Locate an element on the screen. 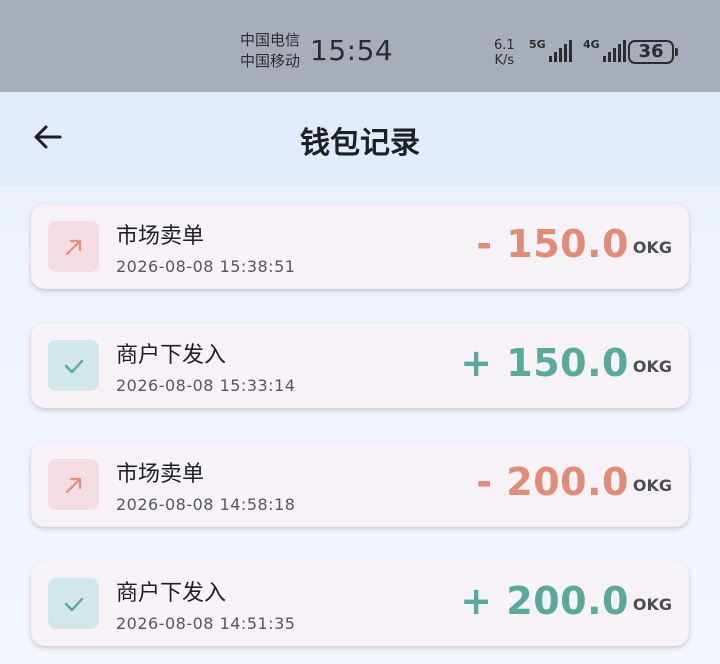  battery-icon: 36 is located at coordinates (653, 52).